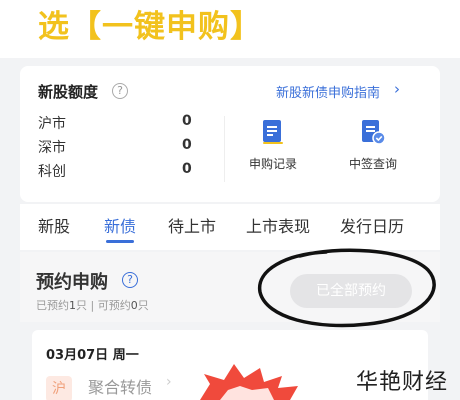 The width and height of the screenshot is (460, 400). I want to click on document-check-icon, so click(374, 132).